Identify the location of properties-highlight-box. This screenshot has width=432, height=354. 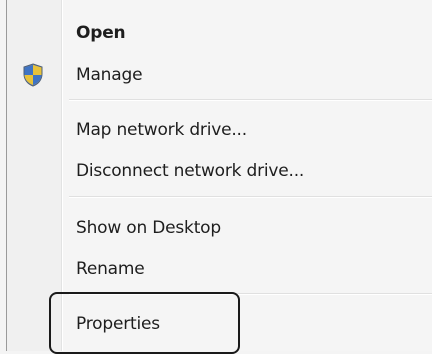
(144, 323).